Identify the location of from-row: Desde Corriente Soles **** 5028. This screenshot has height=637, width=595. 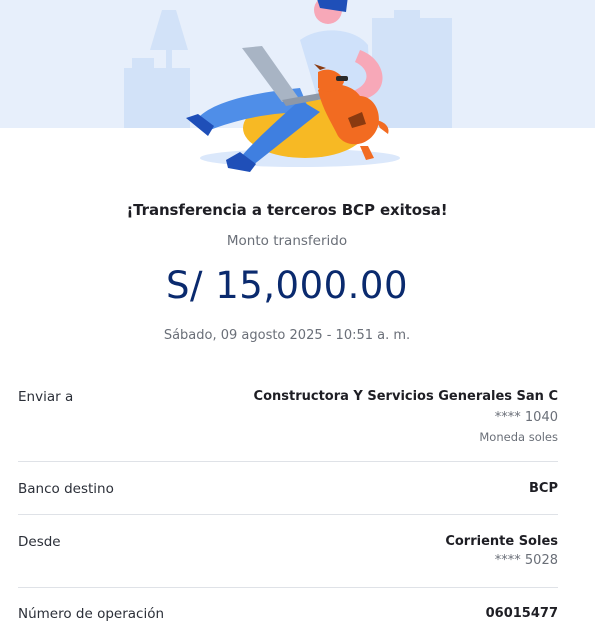
(288, 554).